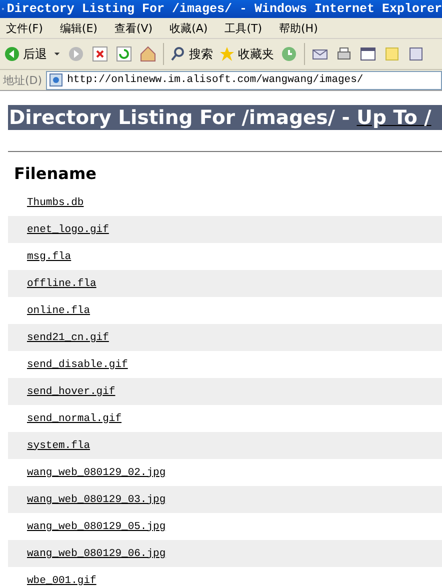 Image resolution: width=442 pixels, height=586 pixels. What do you see at coordinates (224, 9) in the screenshot?
I see `window-title: Directory Listing For /images/ - Windows Internet Explorer` at bounding box center [224, 9].